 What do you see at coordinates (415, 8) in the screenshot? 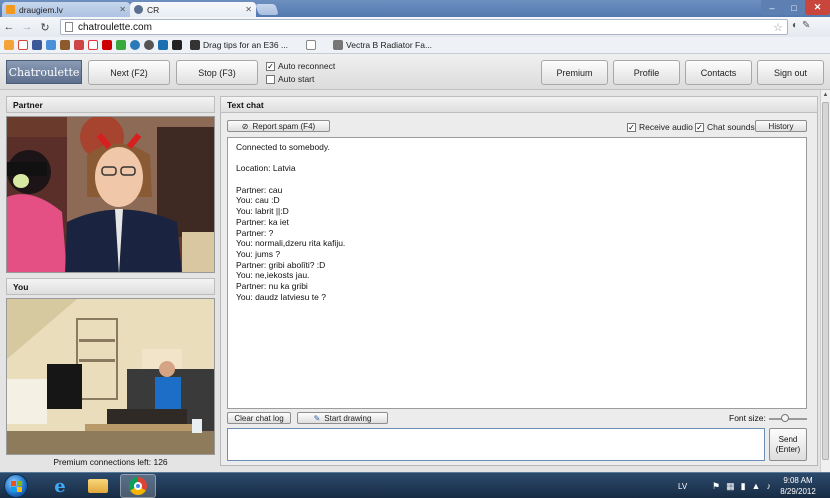
I see `tab-strip: draugiem.lv ✕ CR ✕ – □ ✕` at bounding box center [415, 8].